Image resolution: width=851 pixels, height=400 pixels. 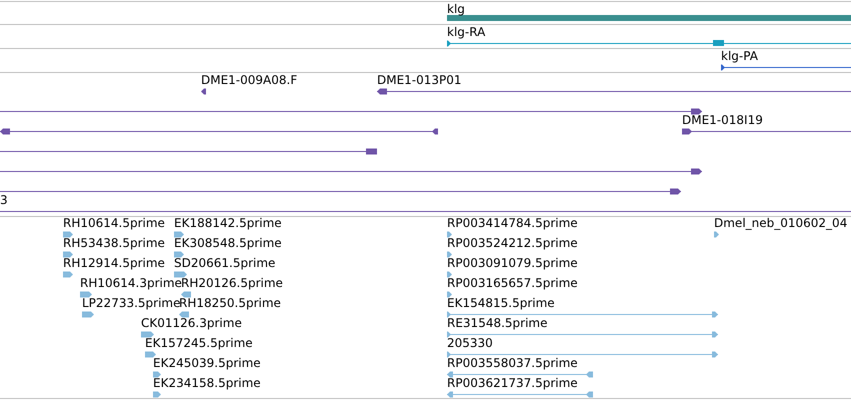 What do you see at coordinates (419, 80) in the screenshot?
I see `feature-label: DME1-013P01` at bounding box center [419, 80].